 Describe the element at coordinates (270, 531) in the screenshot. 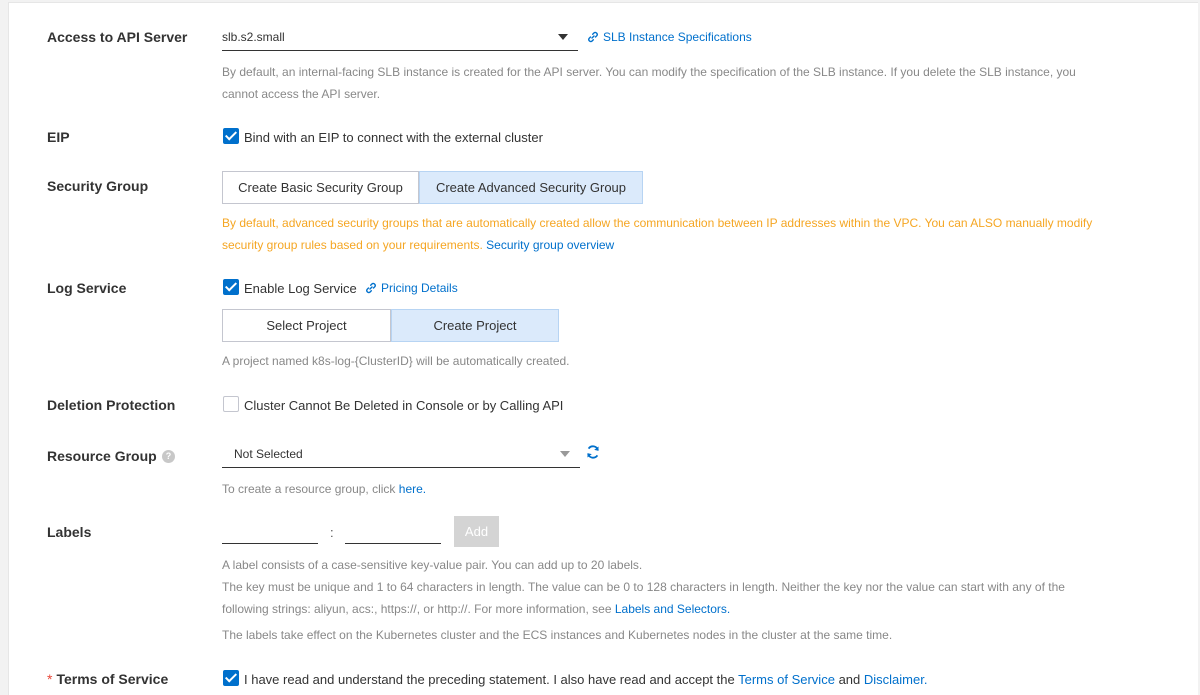

I see `label-key-input` at that location.